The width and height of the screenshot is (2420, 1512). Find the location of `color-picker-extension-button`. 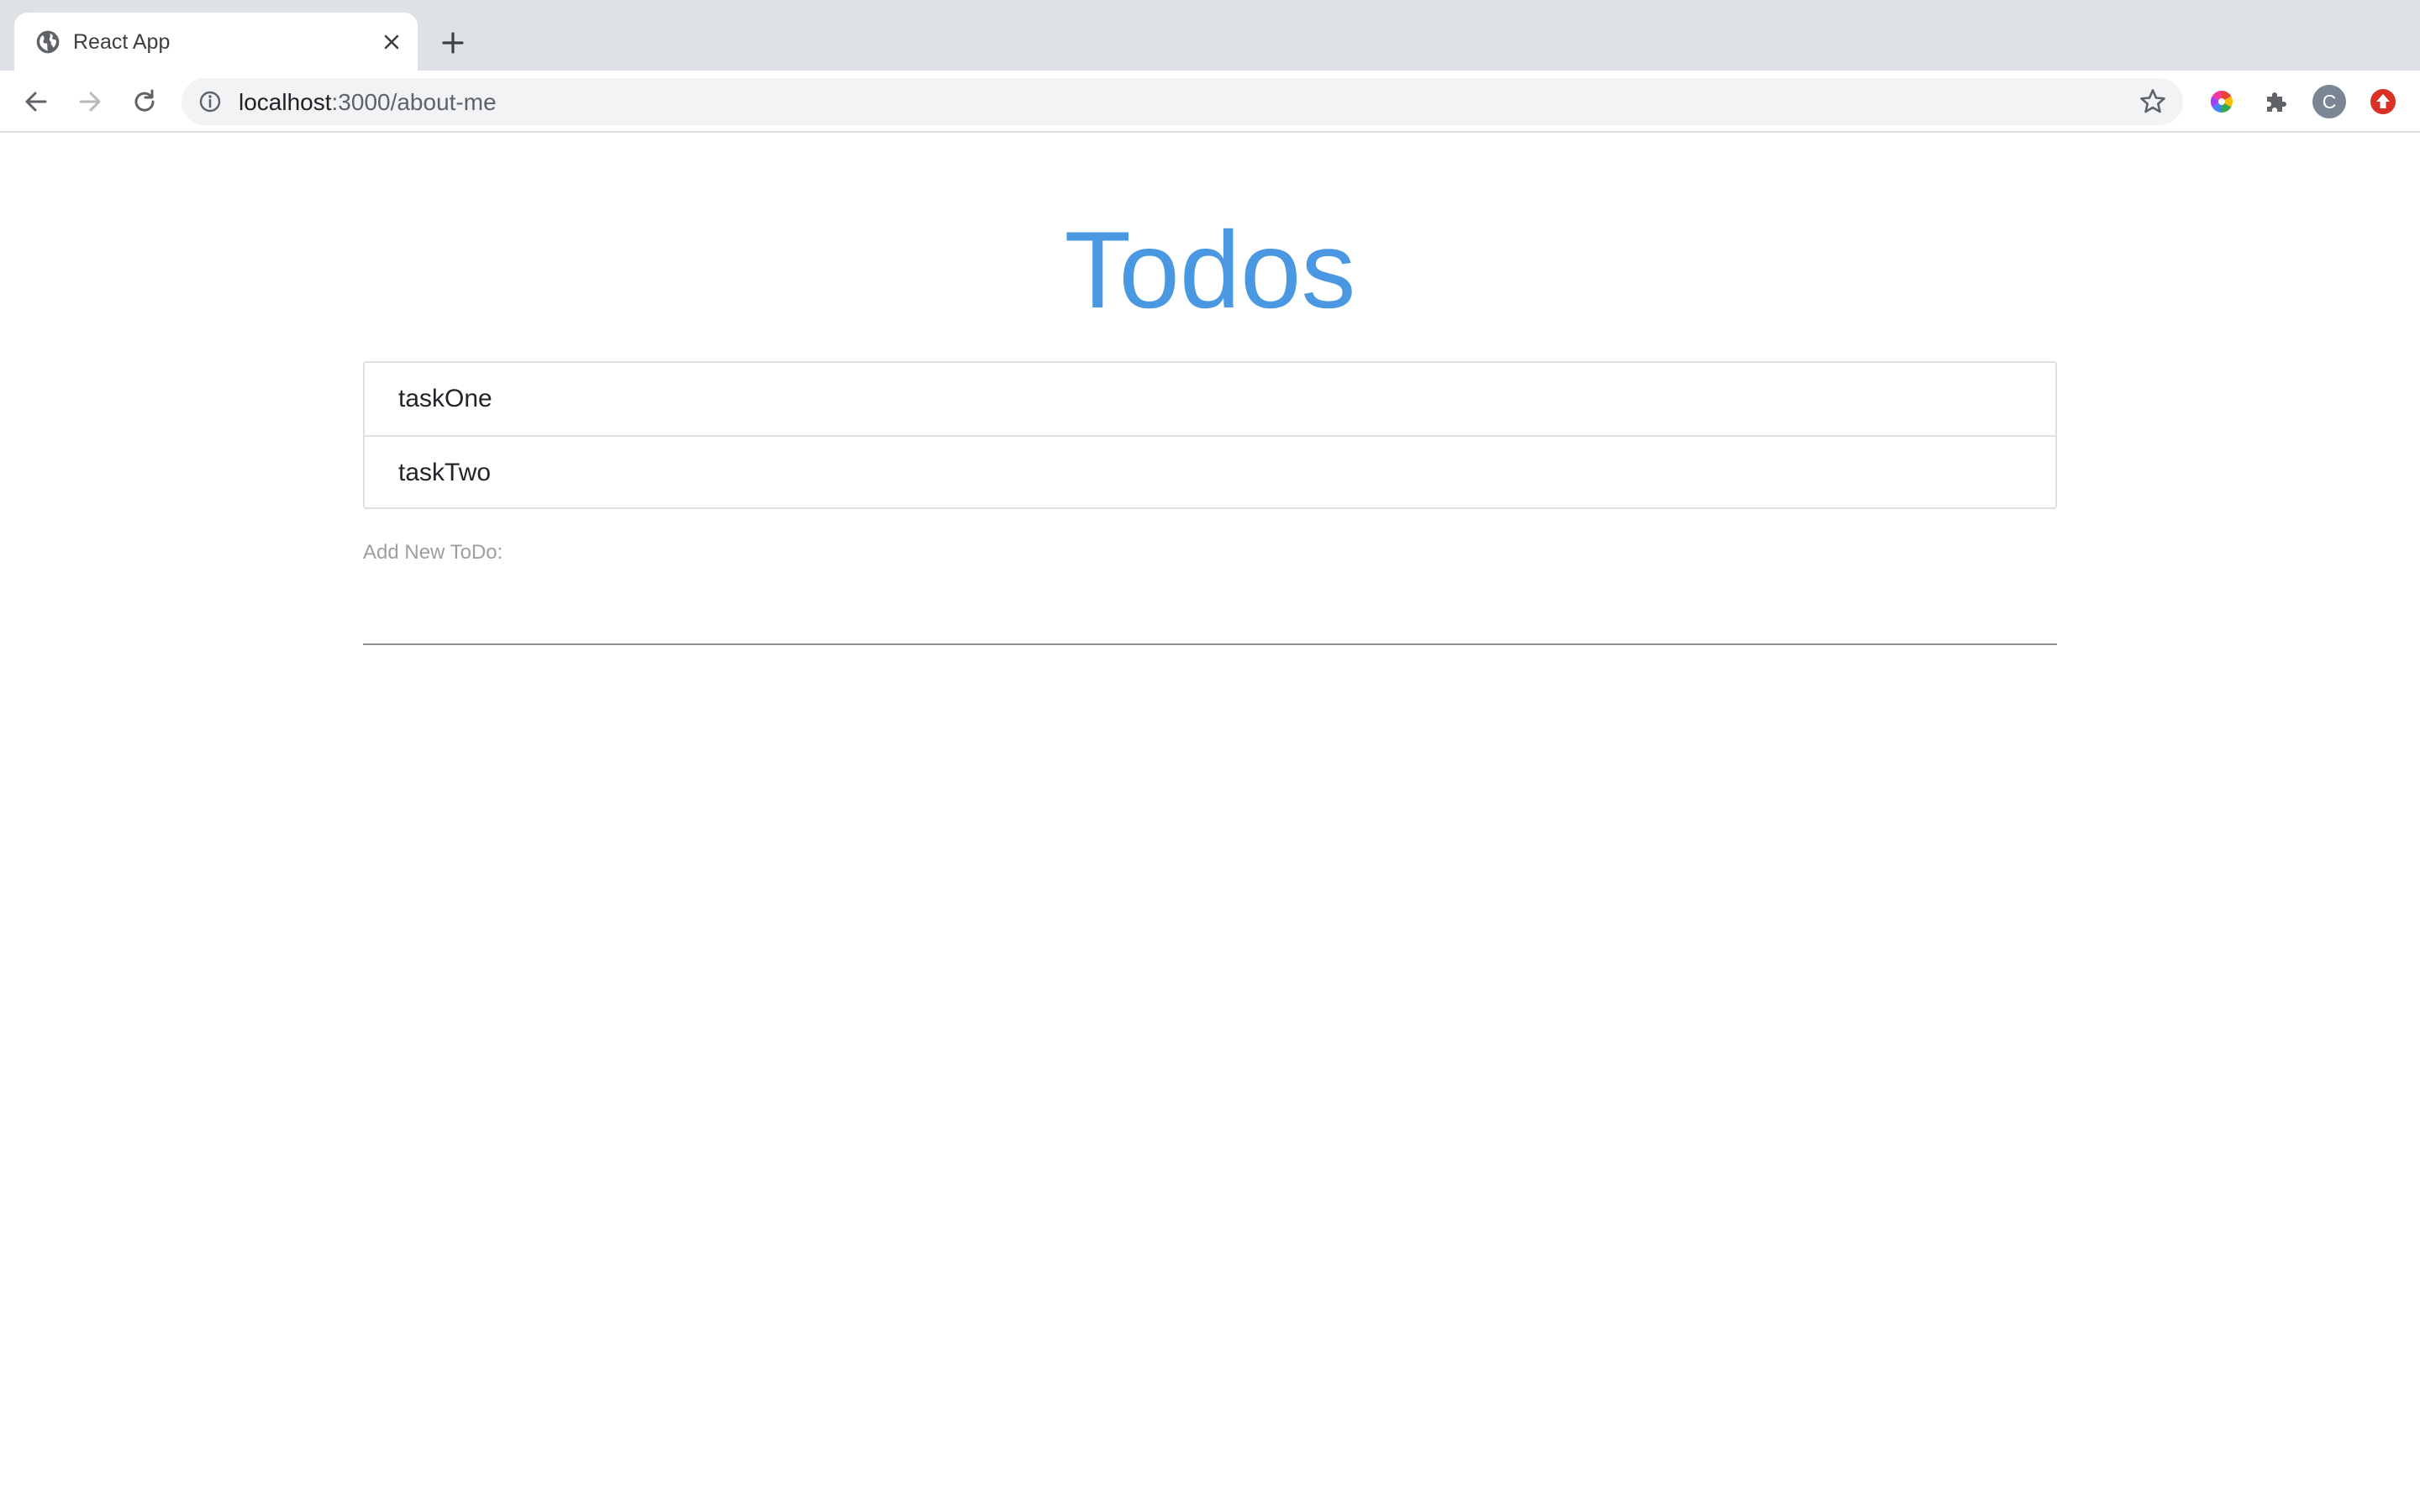

color-picker-extension-button is located at coordinates (2221, 101).